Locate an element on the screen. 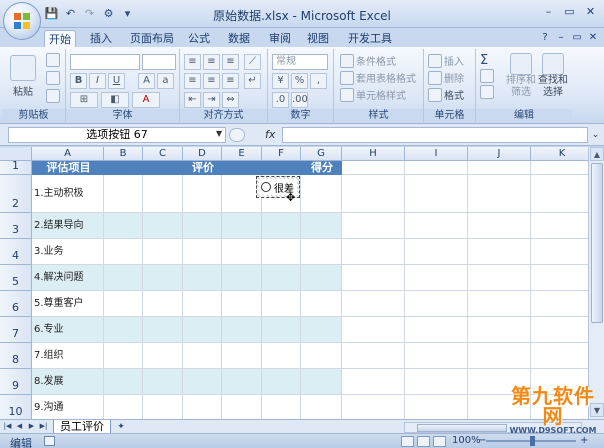 The image size is (604, 448). increase-font-button: A is located at coordinates (146, 81).